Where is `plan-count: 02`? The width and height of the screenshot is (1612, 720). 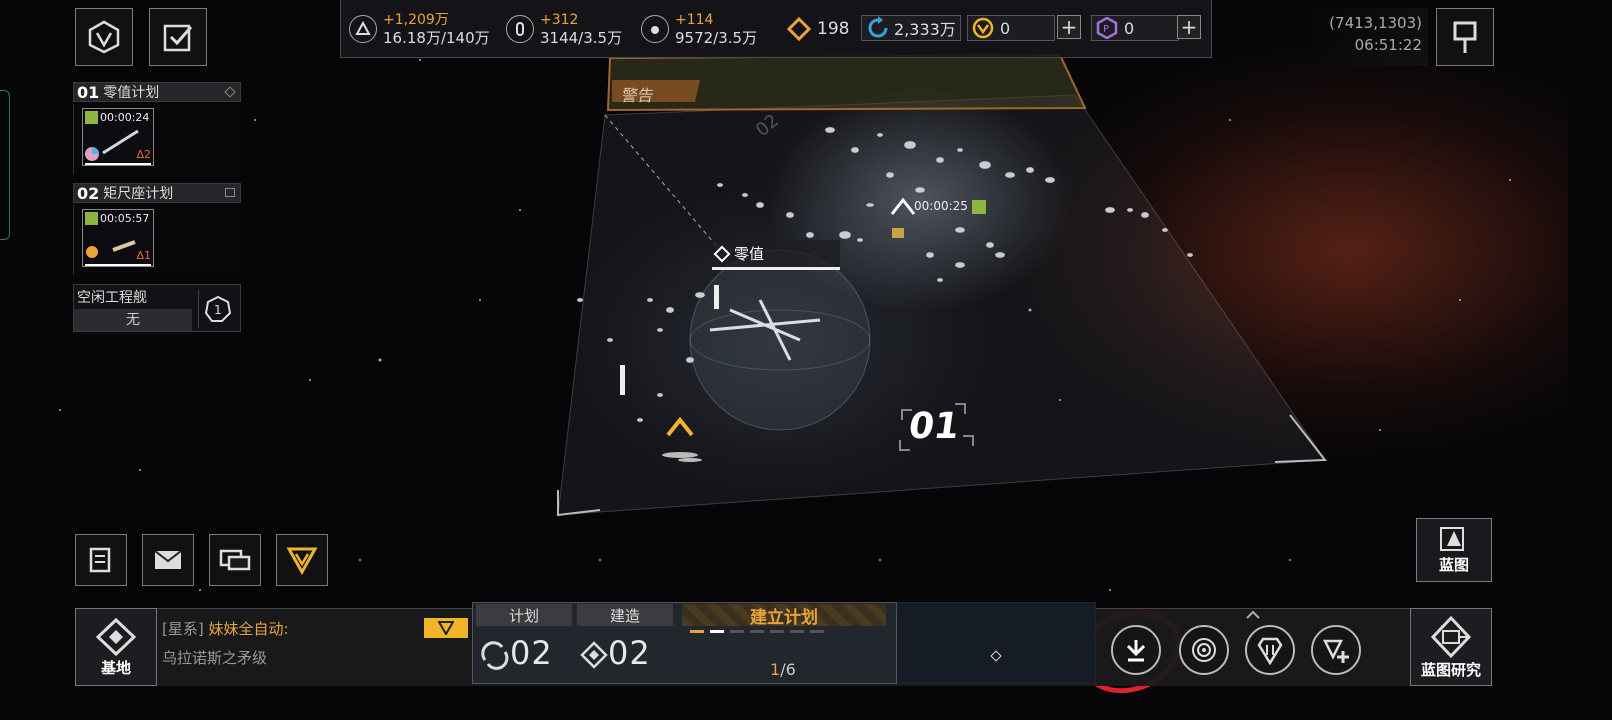
plan-count: 02 is located at coordinates (531, 653).